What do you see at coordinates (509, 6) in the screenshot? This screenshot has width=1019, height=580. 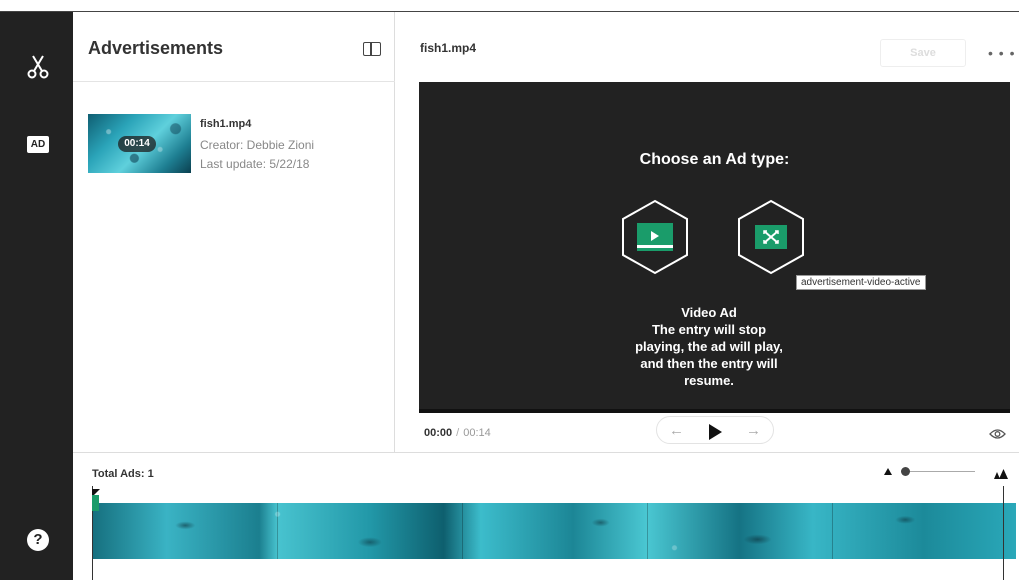 I see `top-edge` at bounding box center [509, 6].